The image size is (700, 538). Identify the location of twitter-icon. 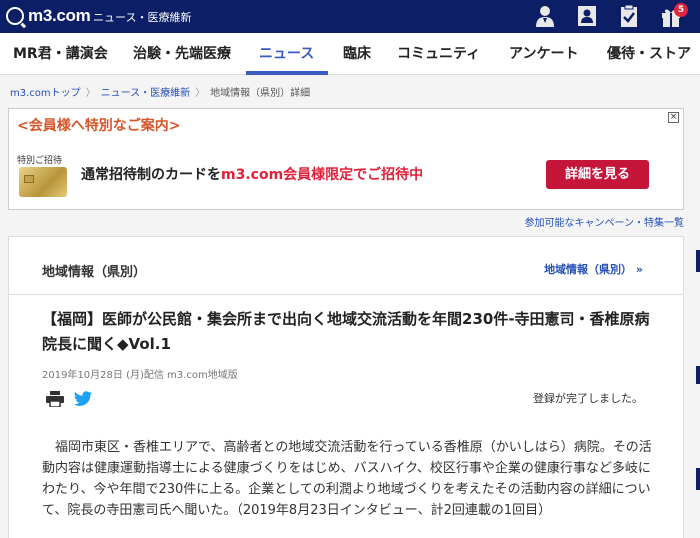
(83, 399).